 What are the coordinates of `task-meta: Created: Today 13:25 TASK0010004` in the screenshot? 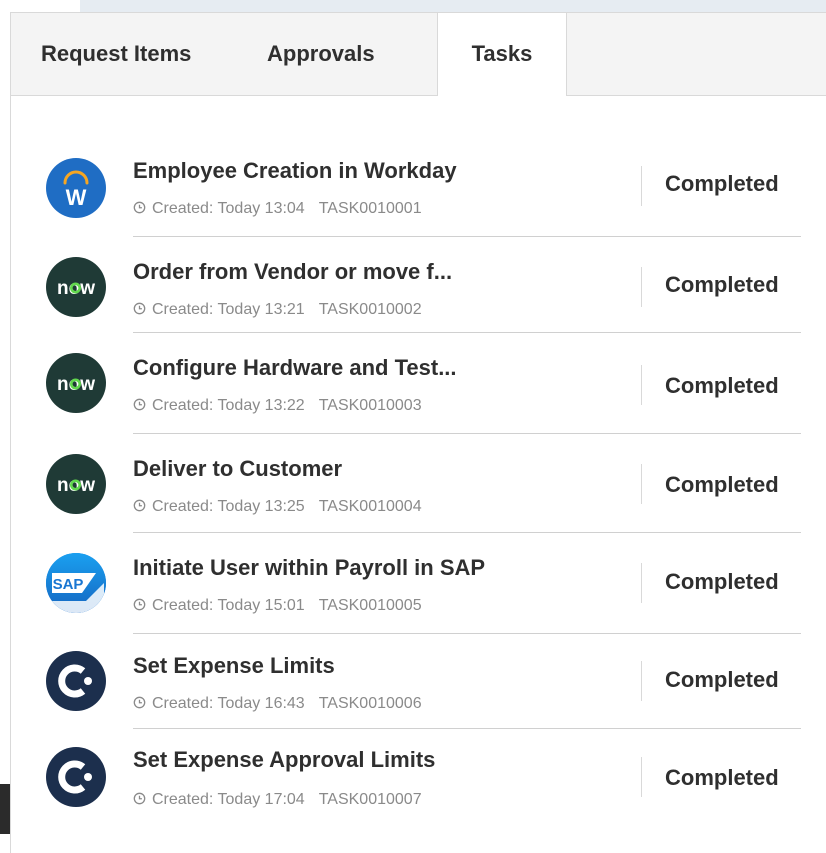 It's located at (277, 507).